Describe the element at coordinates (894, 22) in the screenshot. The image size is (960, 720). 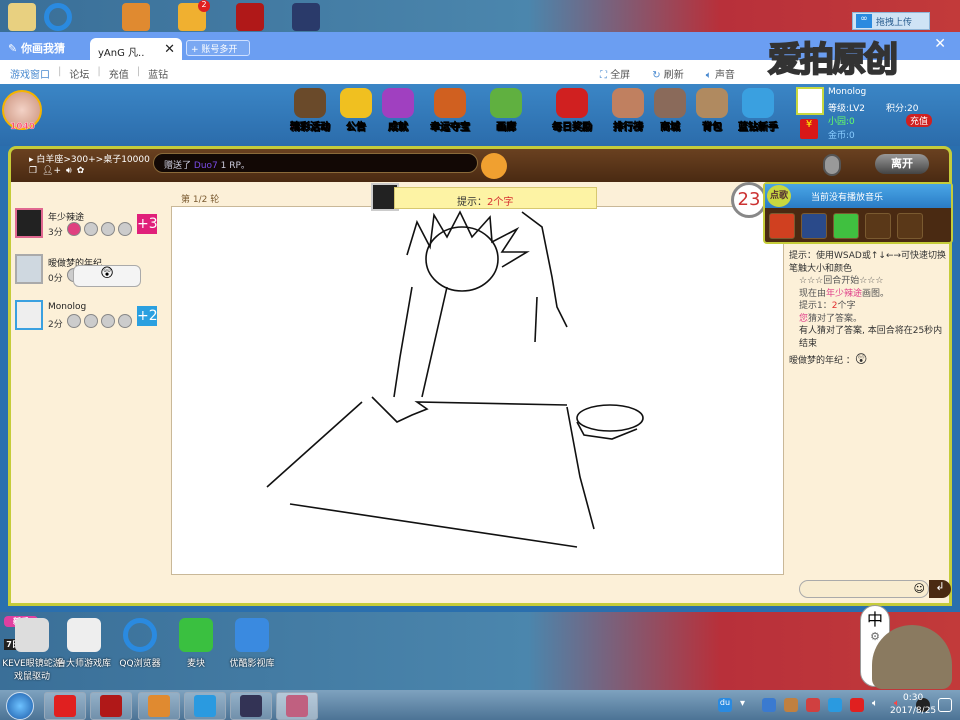
I see `upload-label: 拖拽上传` at that location.